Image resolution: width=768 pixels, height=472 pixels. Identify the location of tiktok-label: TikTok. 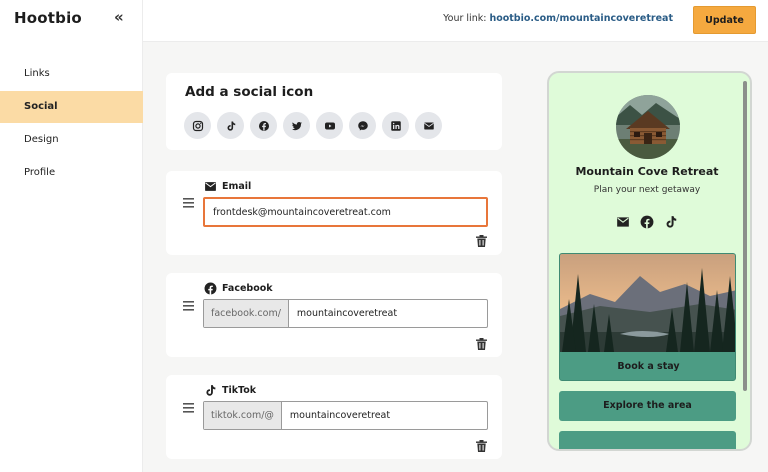
(230, 390).